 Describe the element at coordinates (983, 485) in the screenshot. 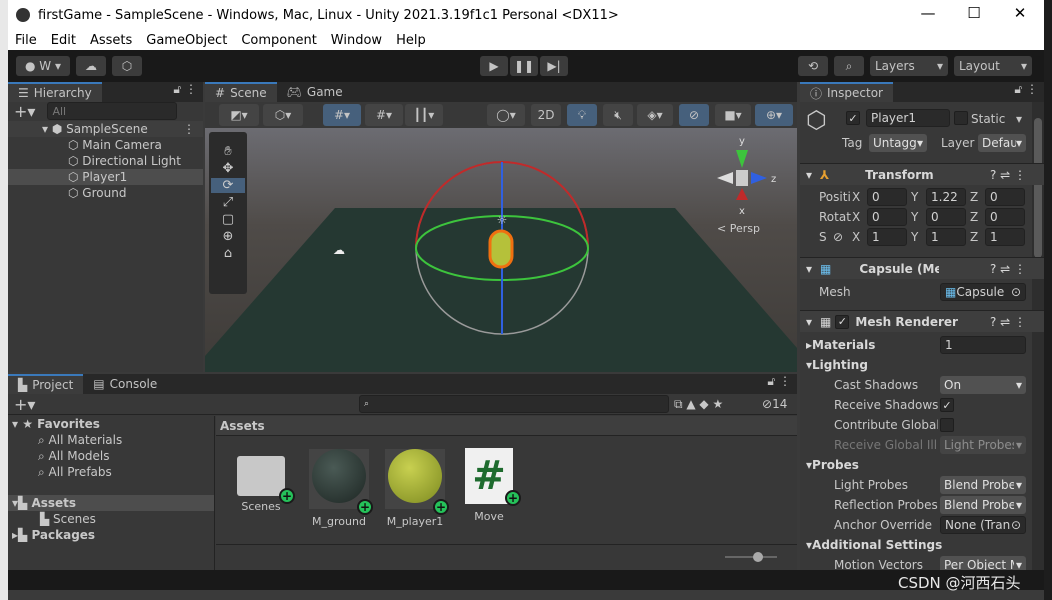

I see `light-probes-dropdown: Blend Probes▾` at that location.